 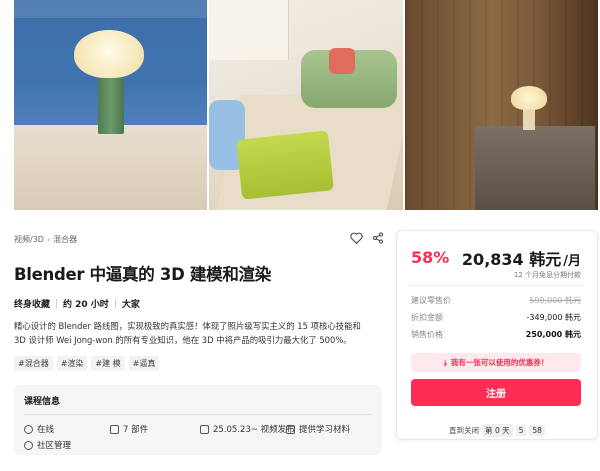 What do you see at coordinates (537, 430) in the screenshot?
I see `countdown-minutes: 58` at bounding box center [537, 430].